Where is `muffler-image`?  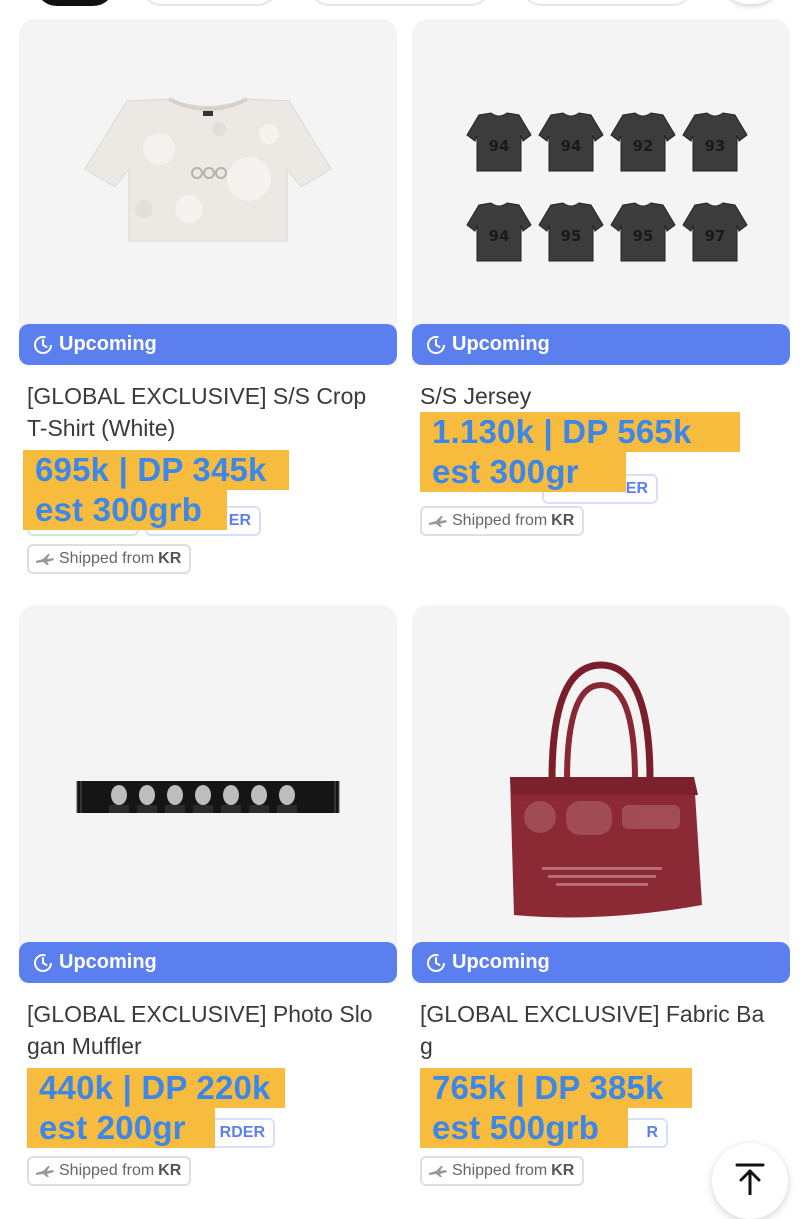 muffler-image is located at coordinates (208, 797).